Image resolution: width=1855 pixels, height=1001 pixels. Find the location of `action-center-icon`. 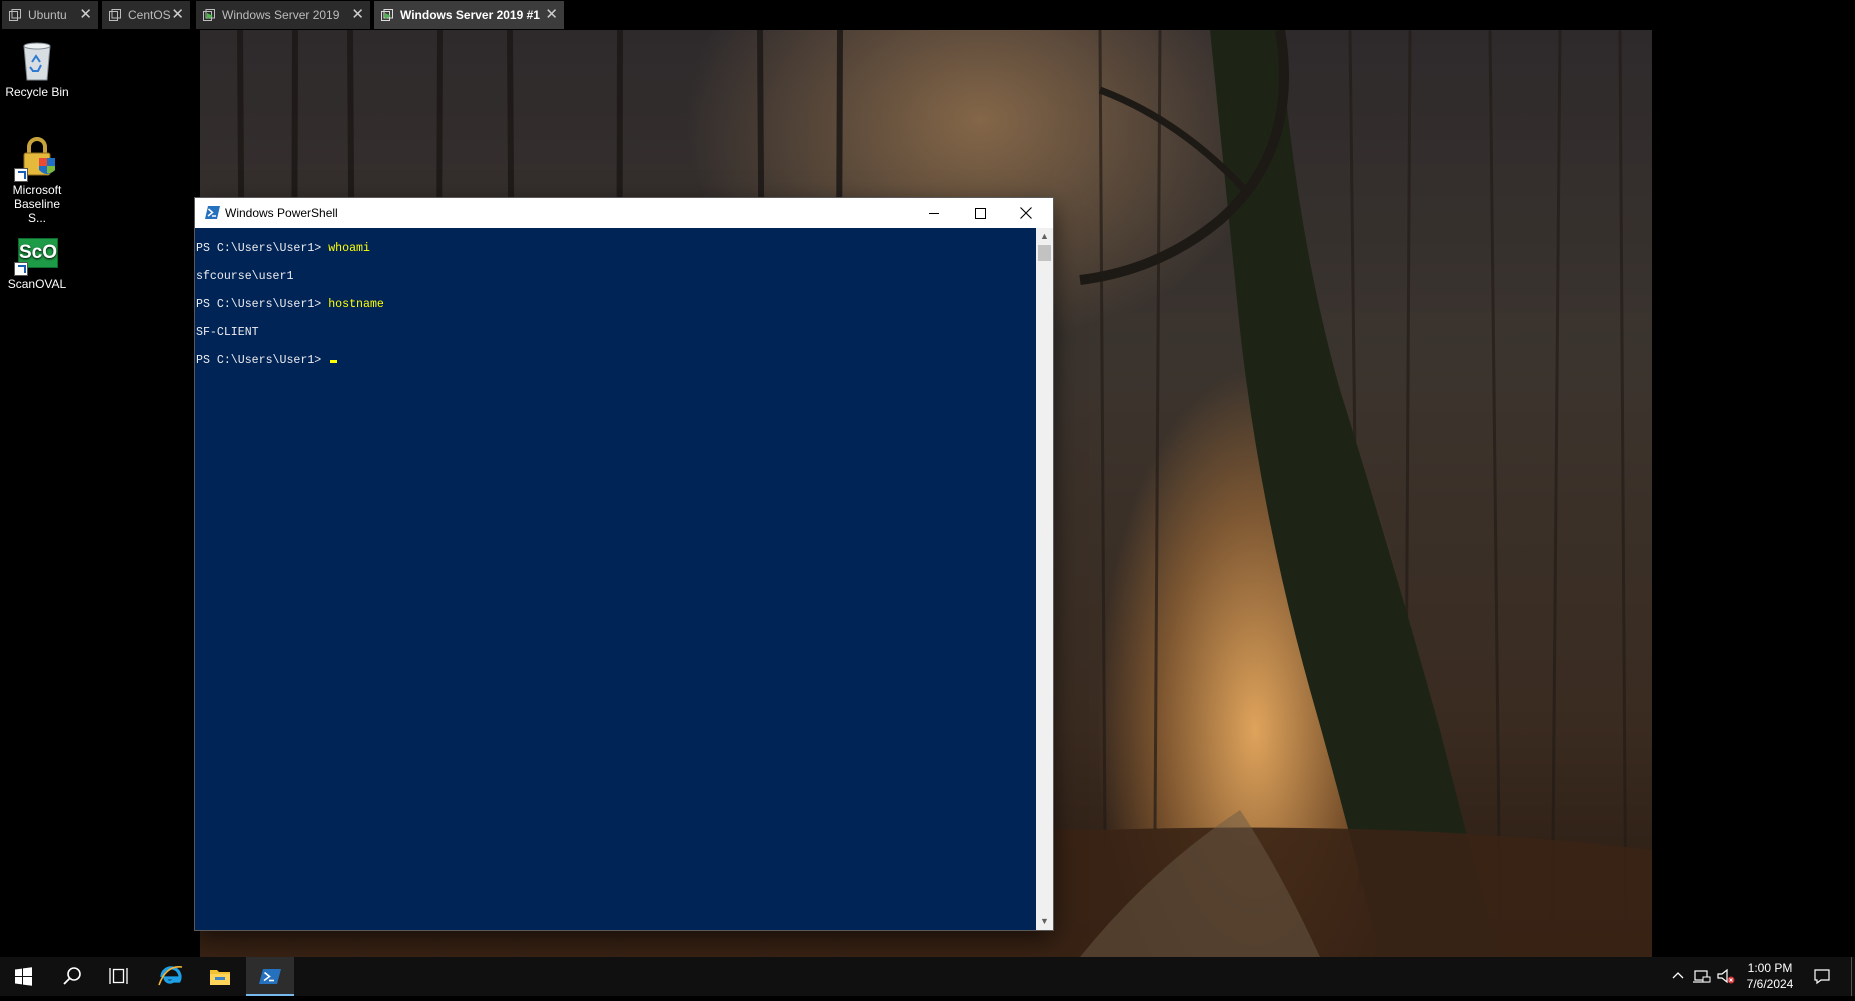

action-center-icon is located at coordinates (1822, 976).